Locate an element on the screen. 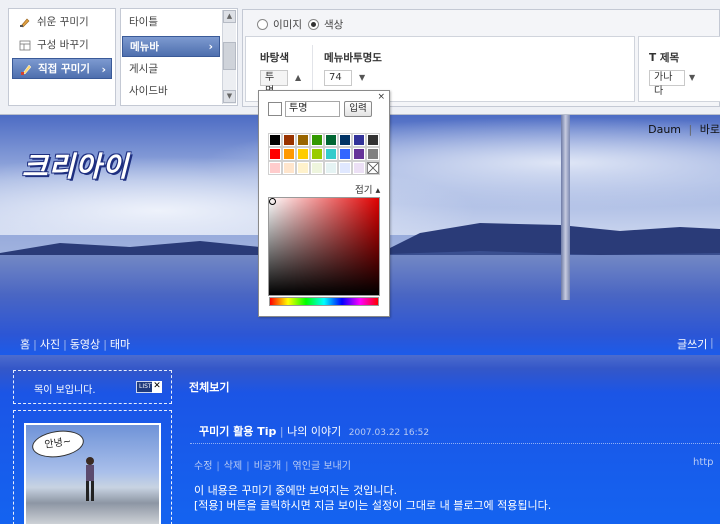 This screenshot has width=720, height=524. top-links: Daum | 바로 is located at coordinates (682, 129).